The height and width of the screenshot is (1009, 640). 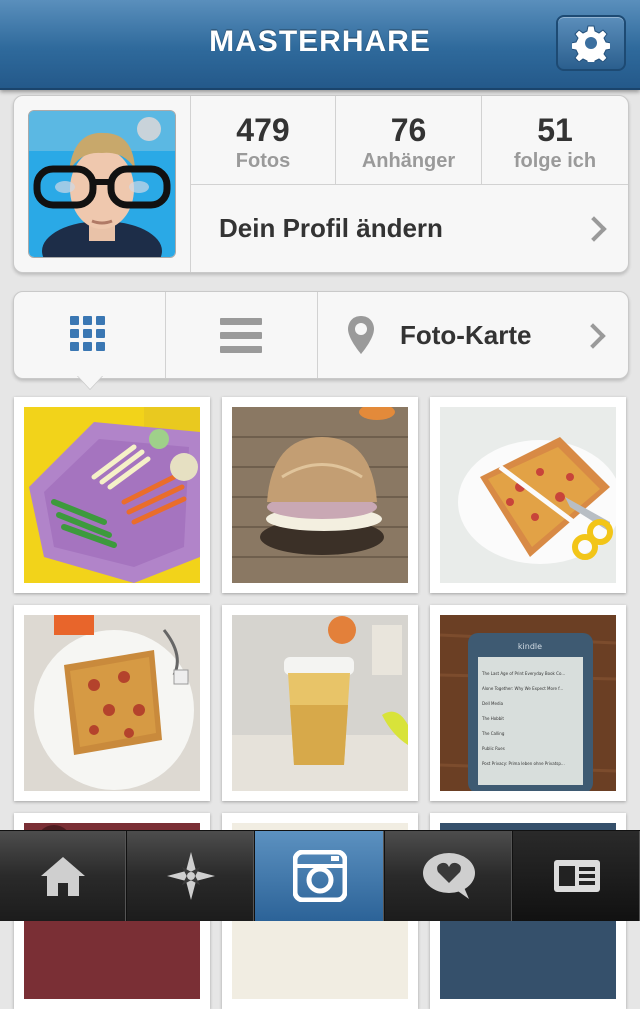 I want to click on tab-activity, so click(x=449, y=876).